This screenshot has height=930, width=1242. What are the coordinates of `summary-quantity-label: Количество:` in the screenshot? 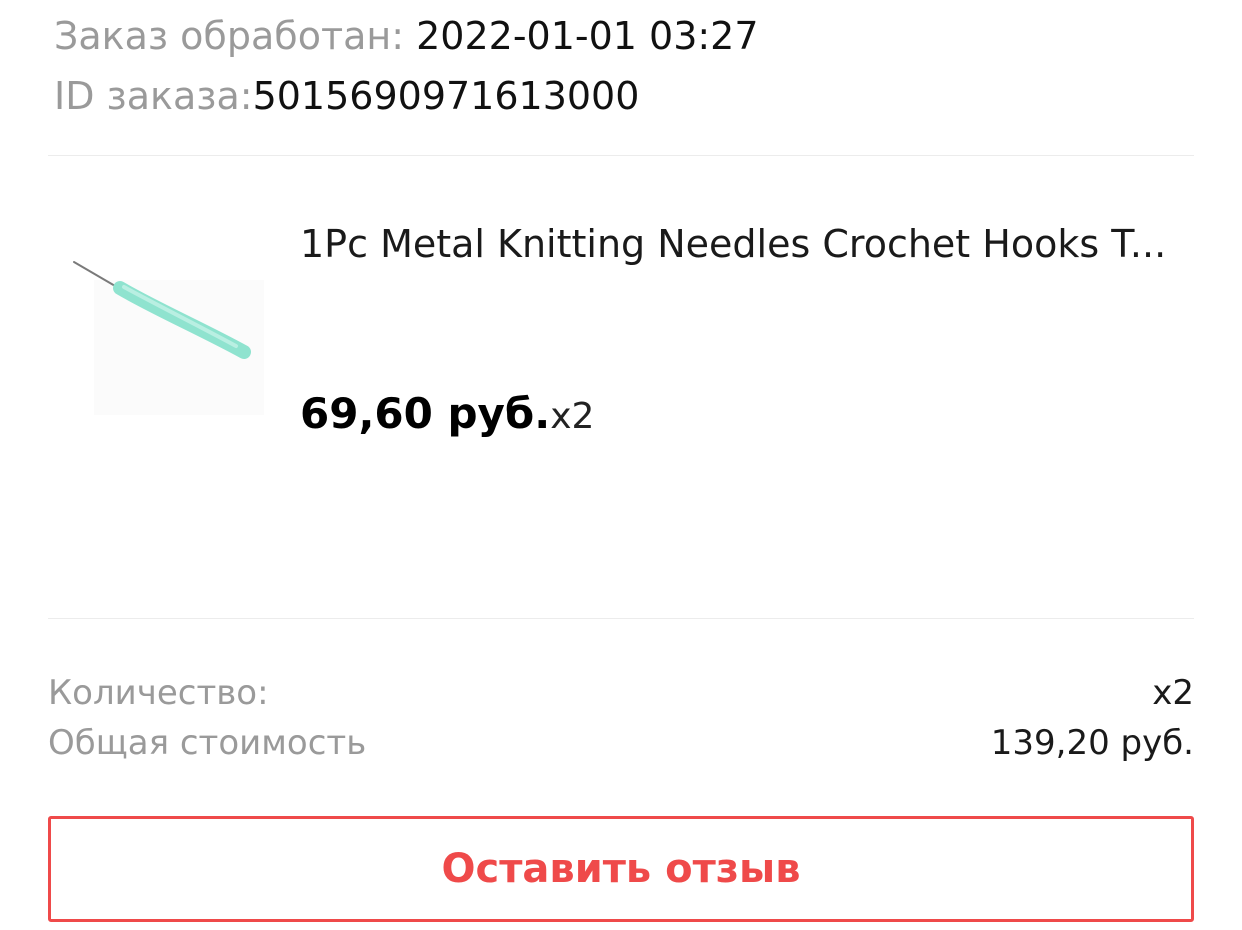 It's located at (158, 693).